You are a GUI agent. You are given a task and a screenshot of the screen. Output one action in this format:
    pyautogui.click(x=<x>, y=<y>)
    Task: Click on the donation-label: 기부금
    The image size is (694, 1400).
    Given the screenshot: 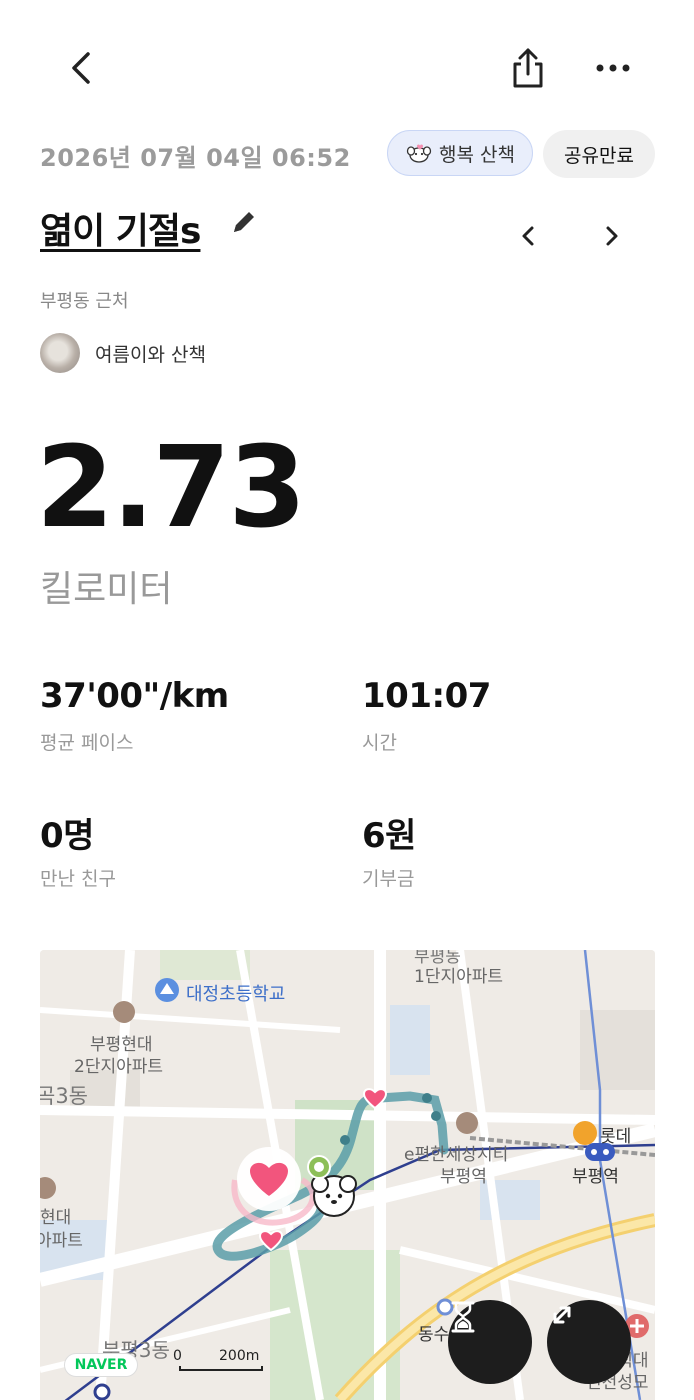 What is the action you would take?
    pyautogui.click(x=388, y=879)
    